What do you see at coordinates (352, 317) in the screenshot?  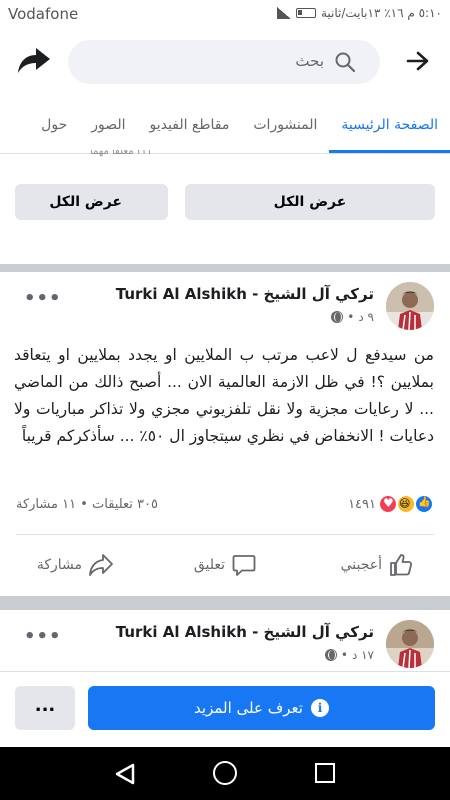 I see `post-meta: ٩ د •` at bounding box center [352, 317].